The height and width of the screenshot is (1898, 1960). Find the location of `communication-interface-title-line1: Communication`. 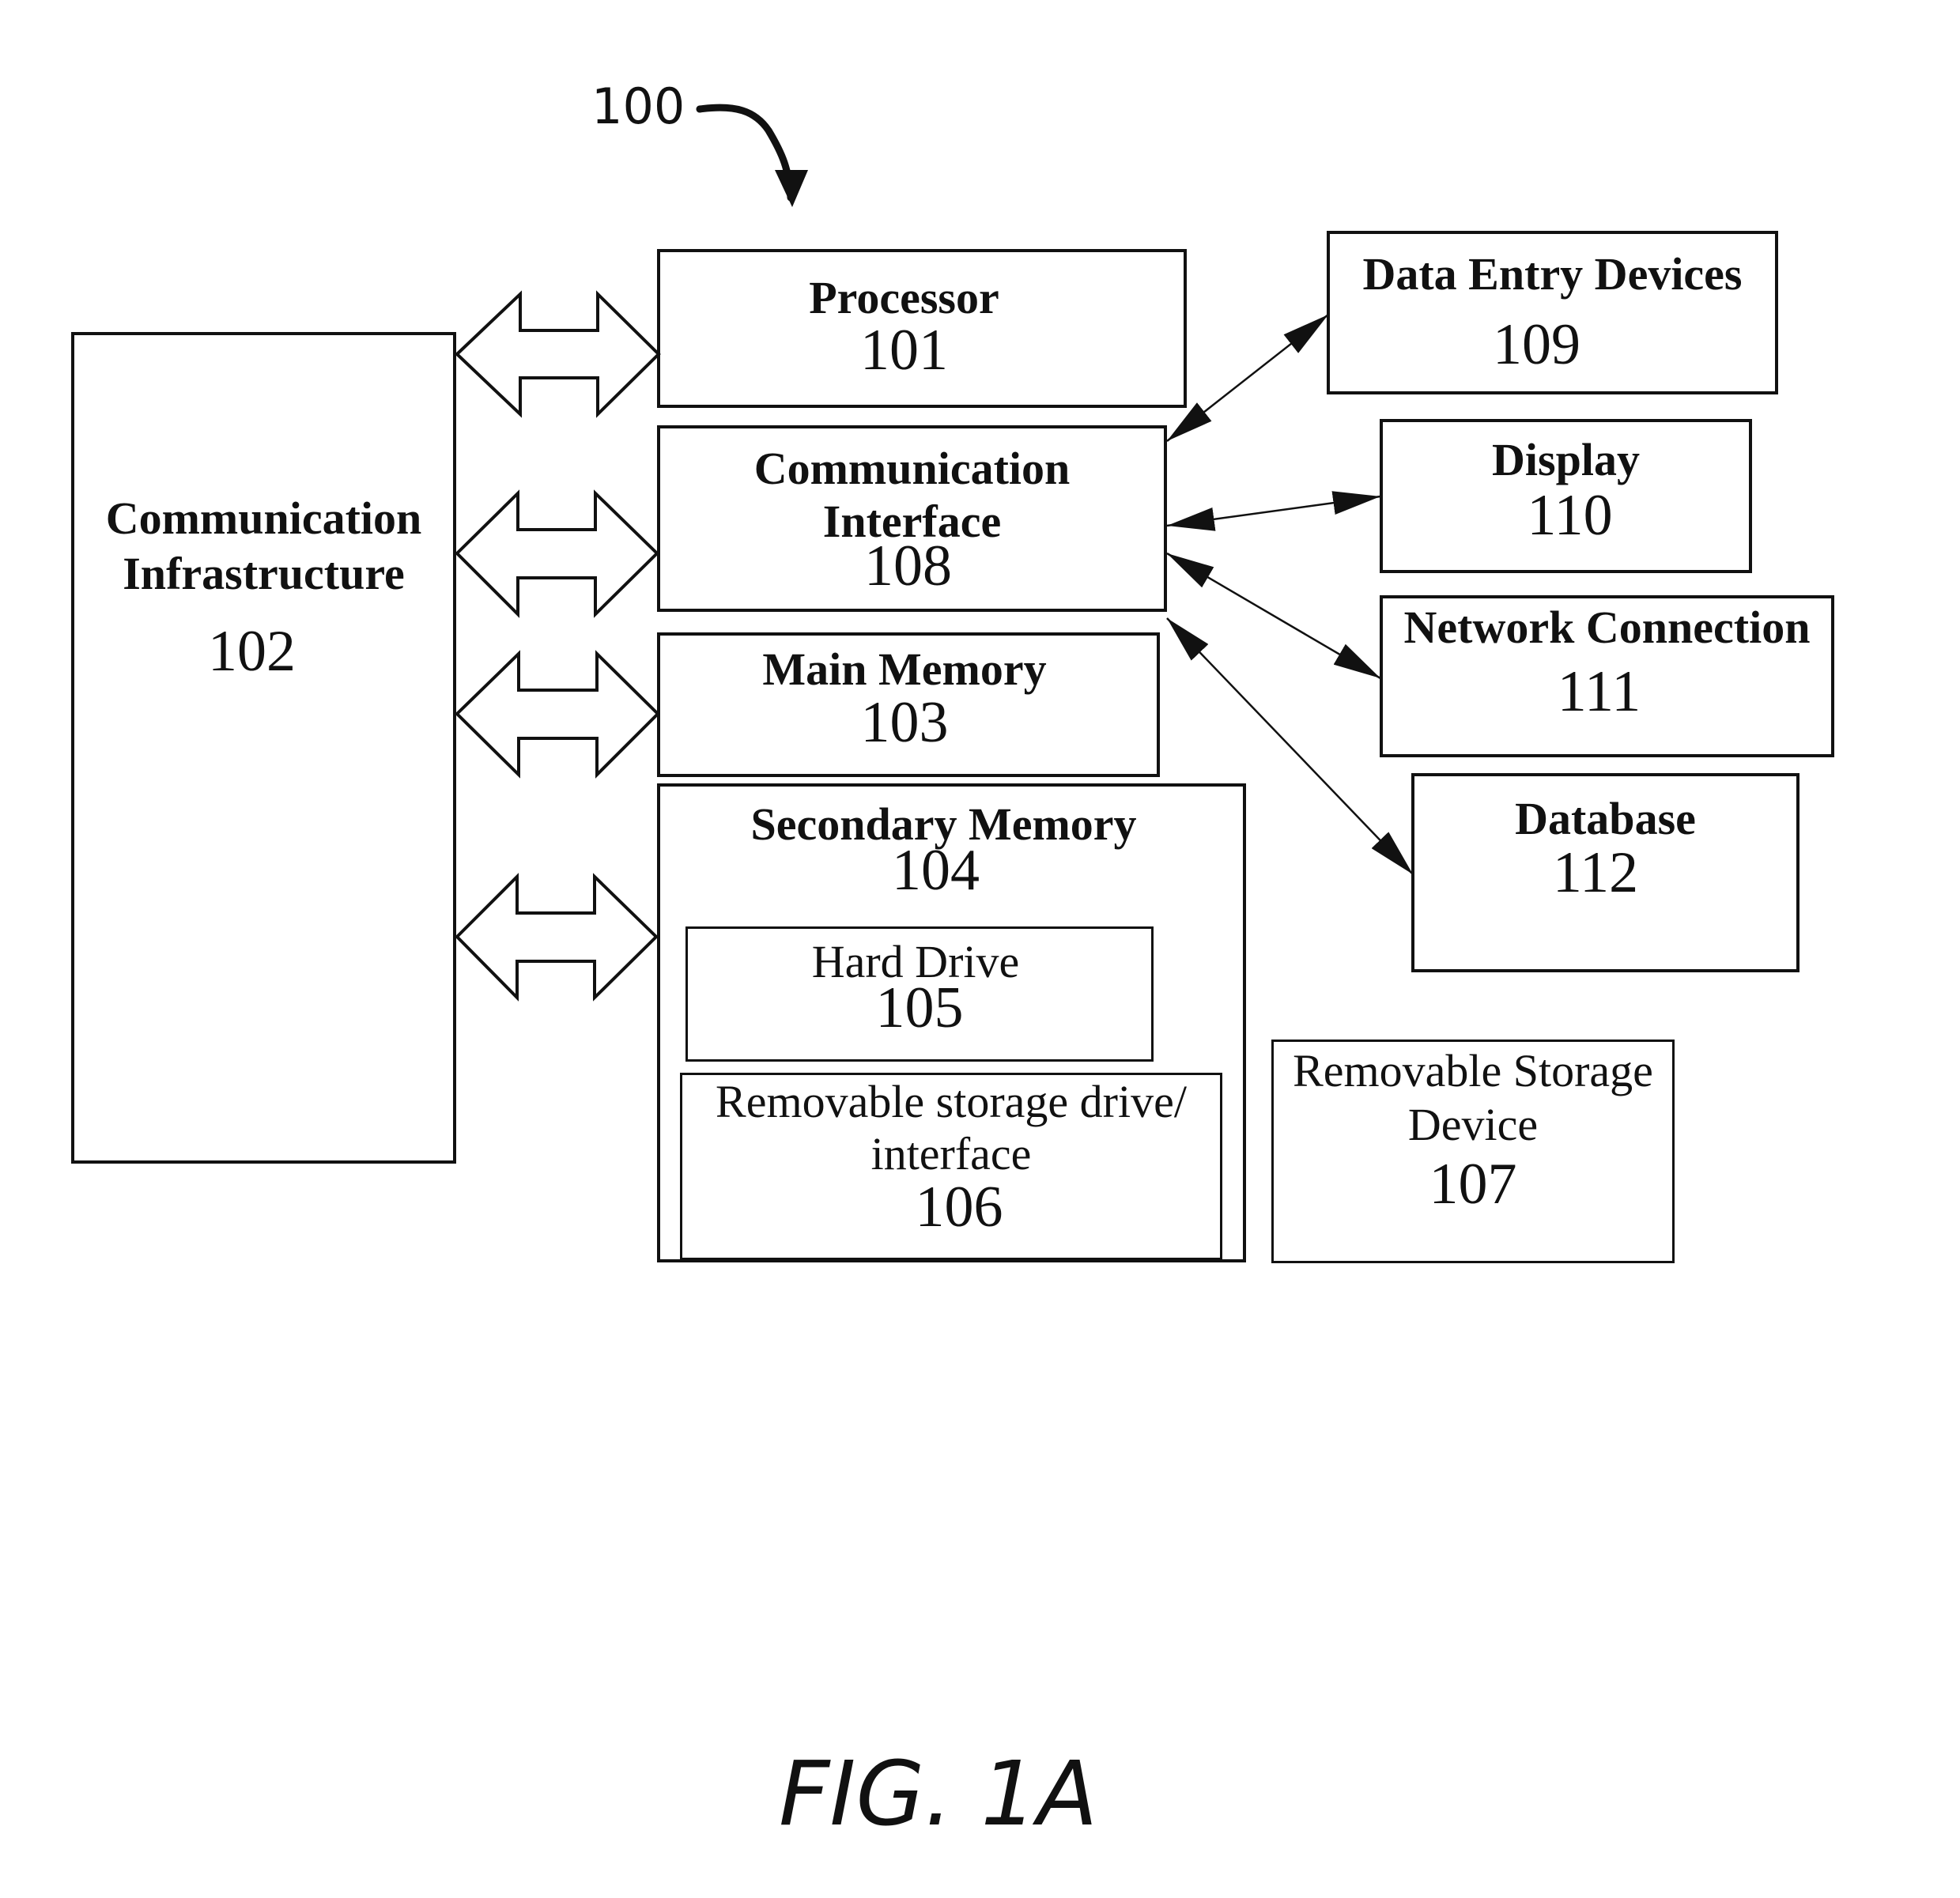

communication-interface-title-line1: Communication is located at coordinates (912, 468).